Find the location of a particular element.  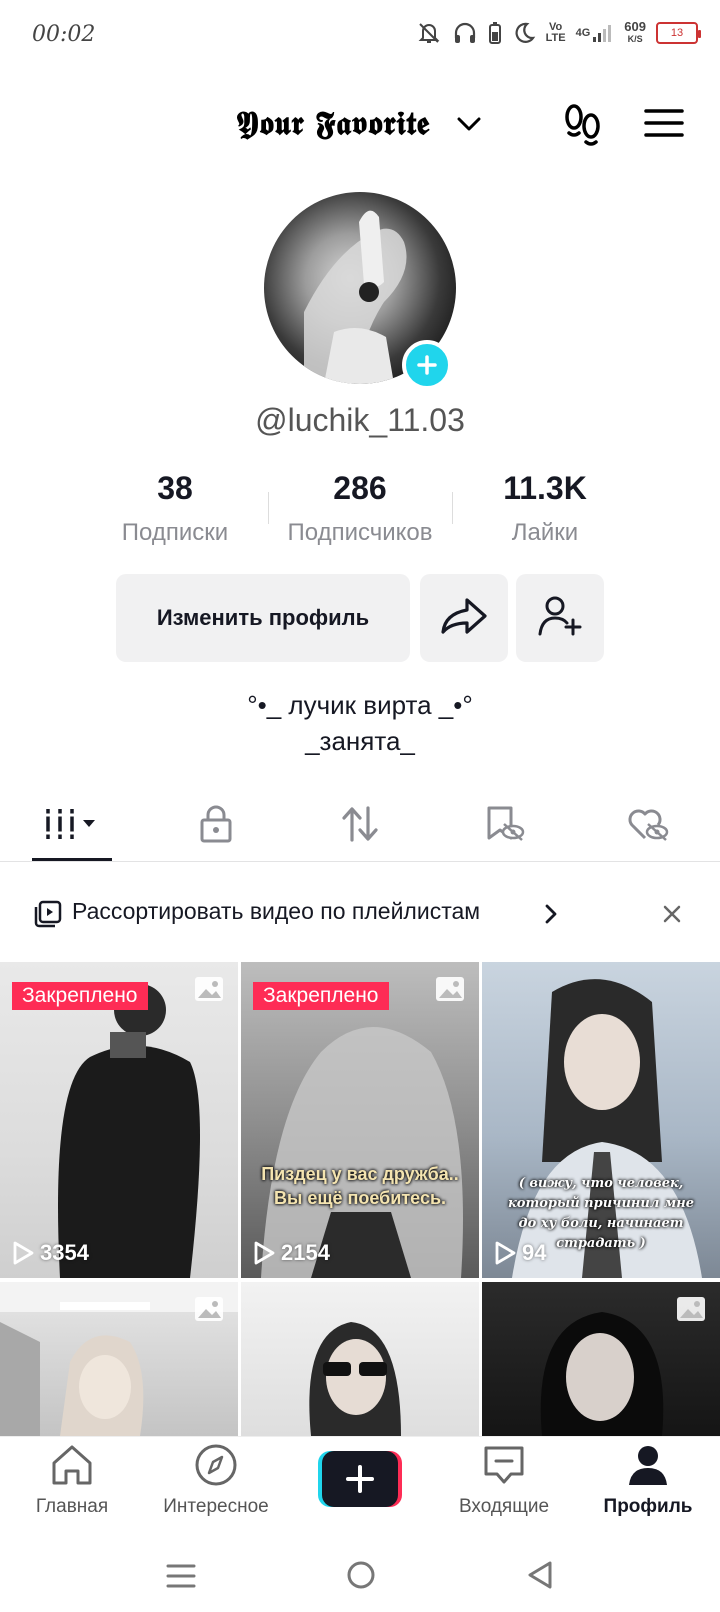

nav-inbox: Входящие is located at coordinates (504, 1480).